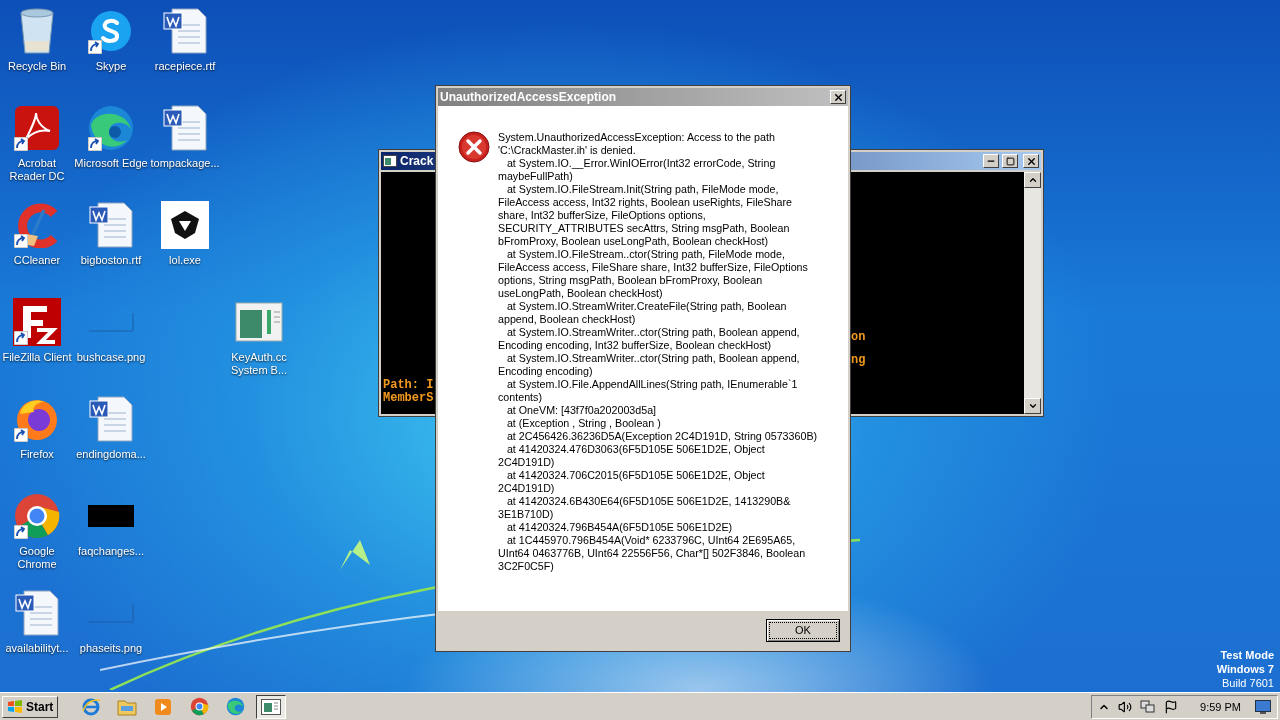  What do you see at coordinates (474, 147) in the screenshot?
I see `error-icon` at bounding box center [474, 147].